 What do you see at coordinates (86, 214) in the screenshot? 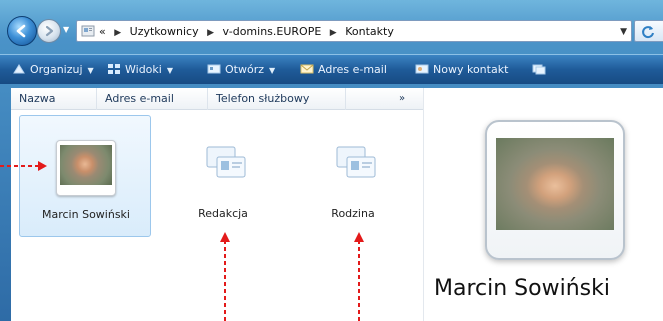
I see `item-label: Marcin Sowiński` at bounding box center [86, 214].